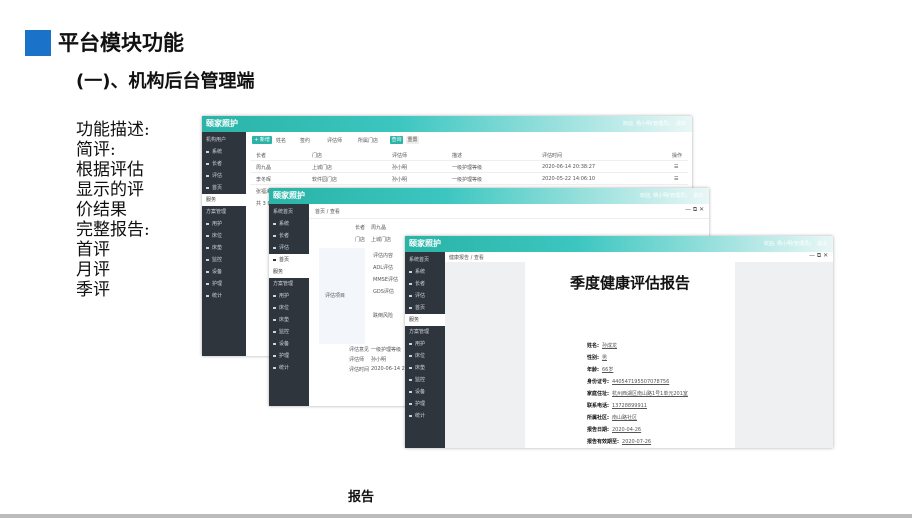  I want to click on report-field: 身份证号: 440547195507078756, so click(628, 382).